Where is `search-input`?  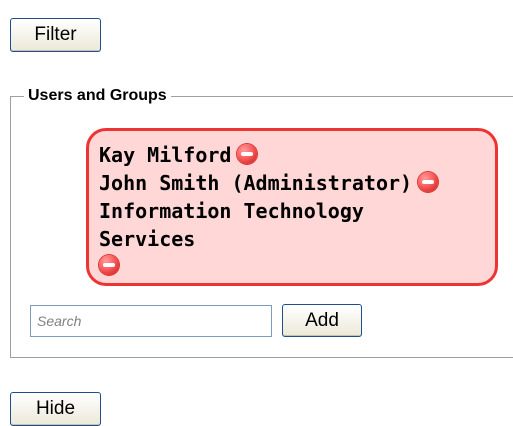
search-input is located at coordinates (151, 321).